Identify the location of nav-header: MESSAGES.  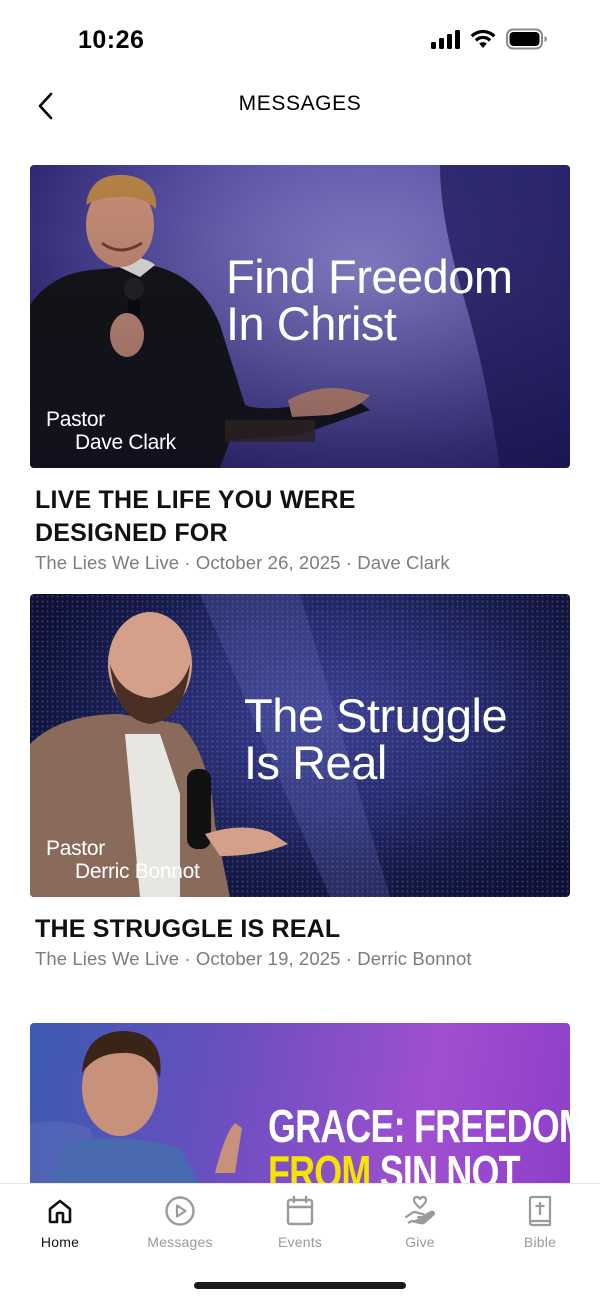
(300, 106).